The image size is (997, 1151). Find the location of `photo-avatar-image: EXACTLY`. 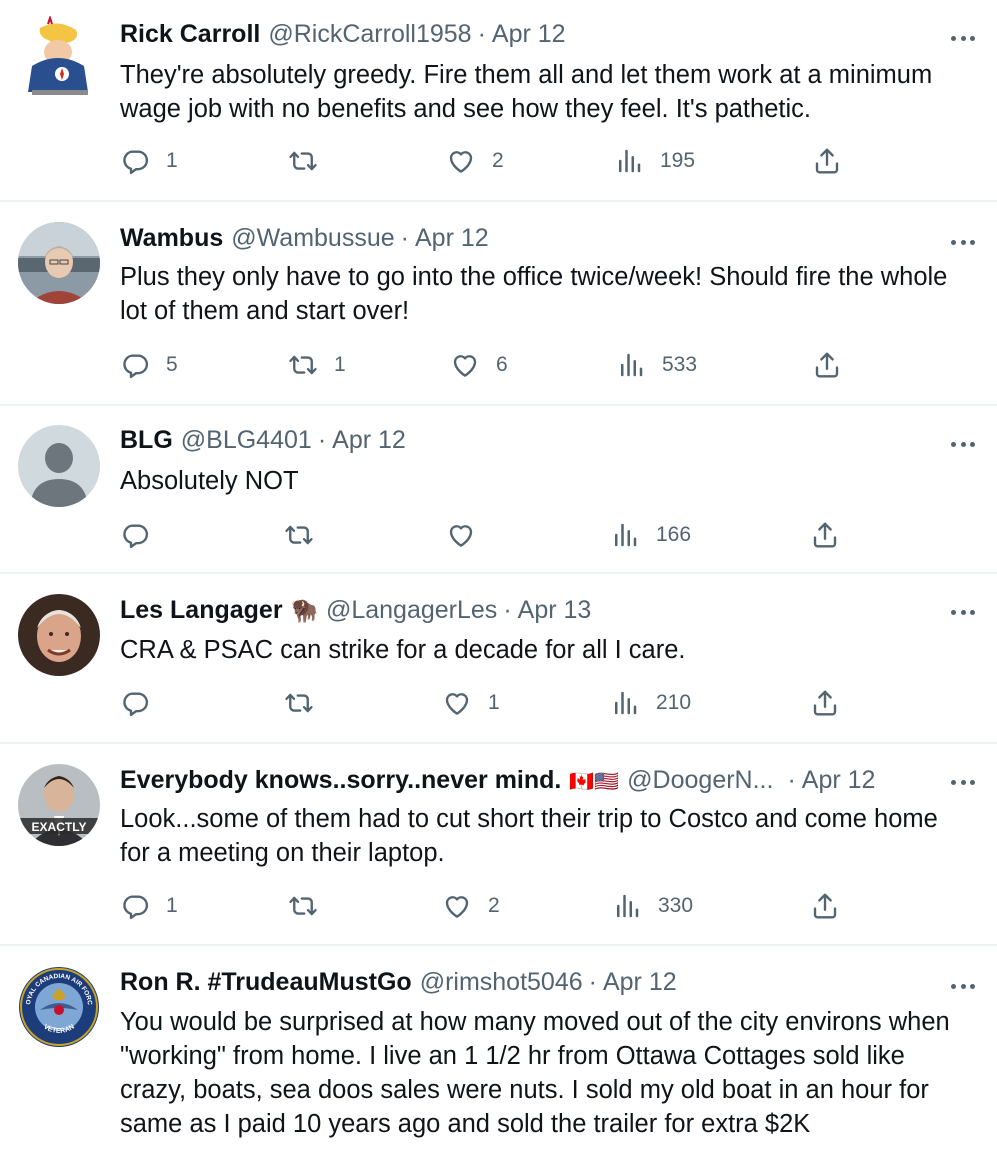

photo-avatar-image: EXACTLY is located at coordinates (59, 805).